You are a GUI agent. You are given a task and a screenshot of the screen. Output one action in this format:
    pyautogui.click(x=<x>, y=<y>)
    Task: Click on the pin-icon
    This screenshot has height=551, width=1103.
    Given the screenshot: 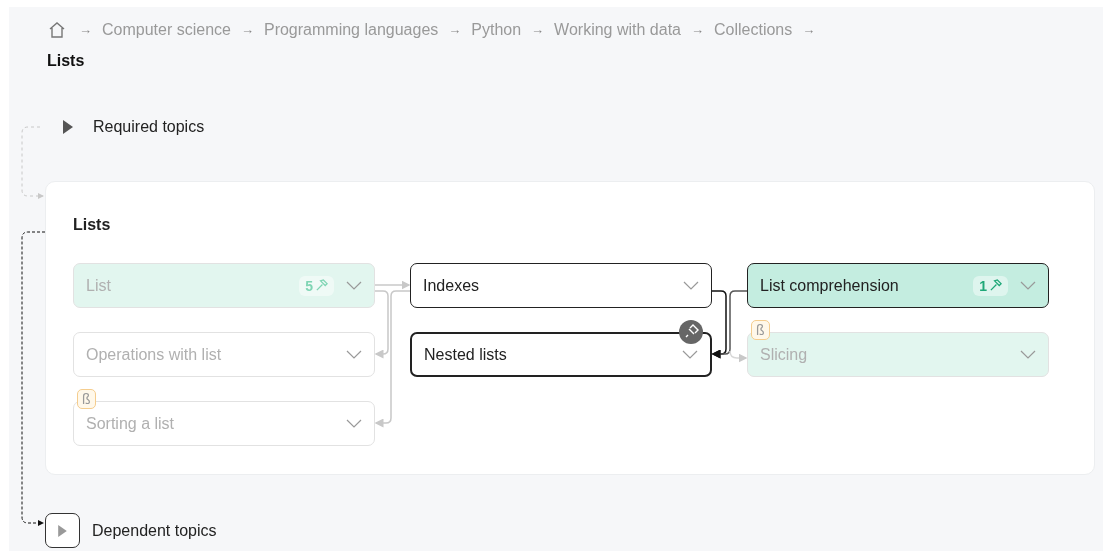 What is the action you would take?
    pyautogui.click(x=691, y=332)
    